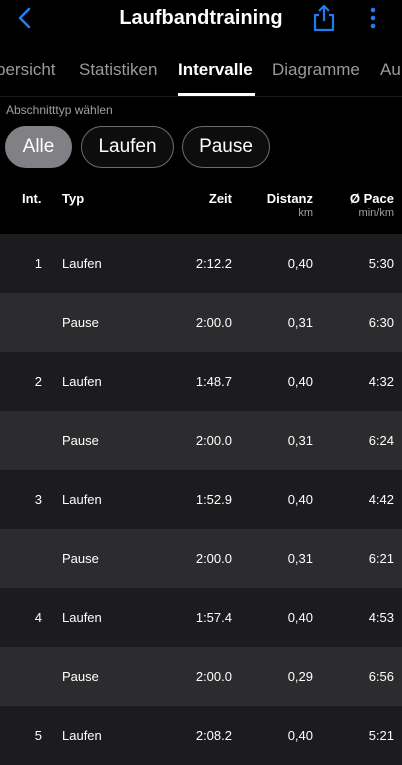 This screenshot has width=402, height=765. I want to click on cell-distanz: 0,29, so click(300, 676).